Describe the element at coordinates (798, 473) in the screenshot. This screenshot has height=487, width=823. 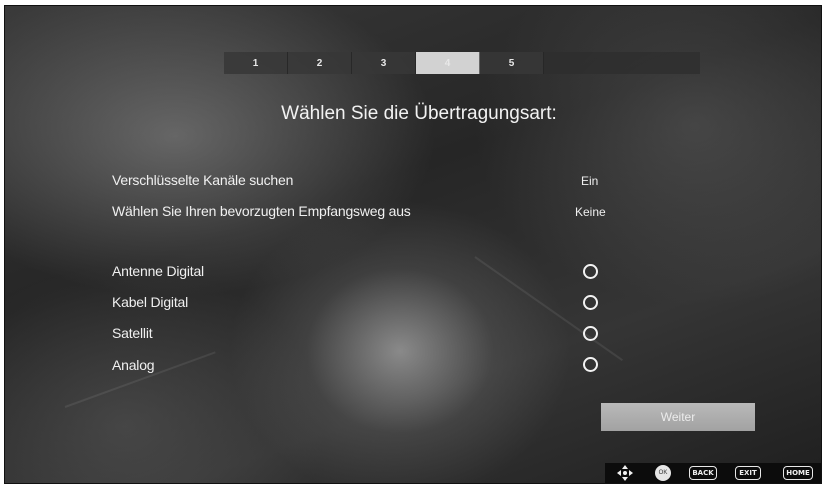
I see `home-key: HOME` at that location.